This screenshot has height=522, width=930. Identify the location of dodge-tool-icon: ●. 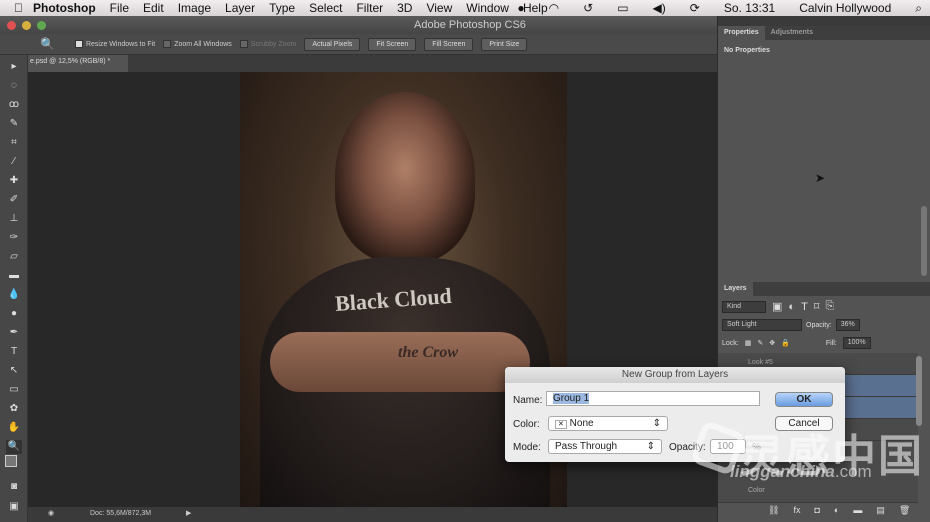
(14, 314).